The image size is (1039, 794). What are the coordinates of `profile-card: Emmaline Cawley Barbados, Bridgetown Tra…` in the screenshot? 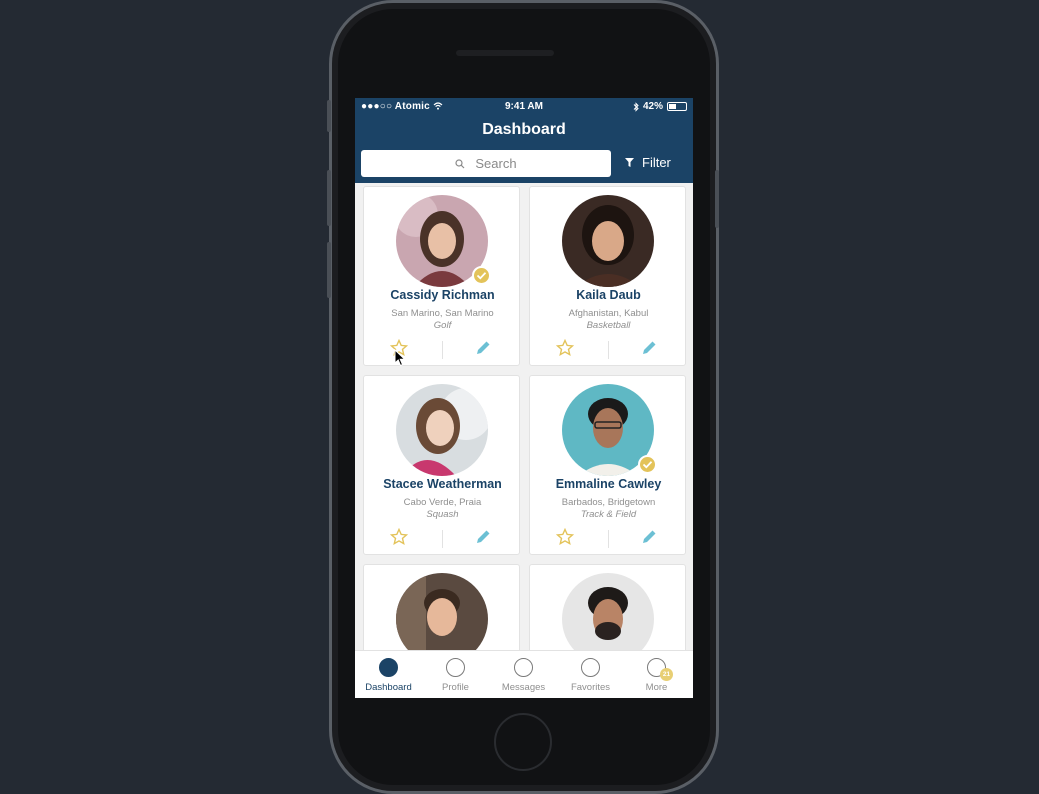 It's located at (607, 465).